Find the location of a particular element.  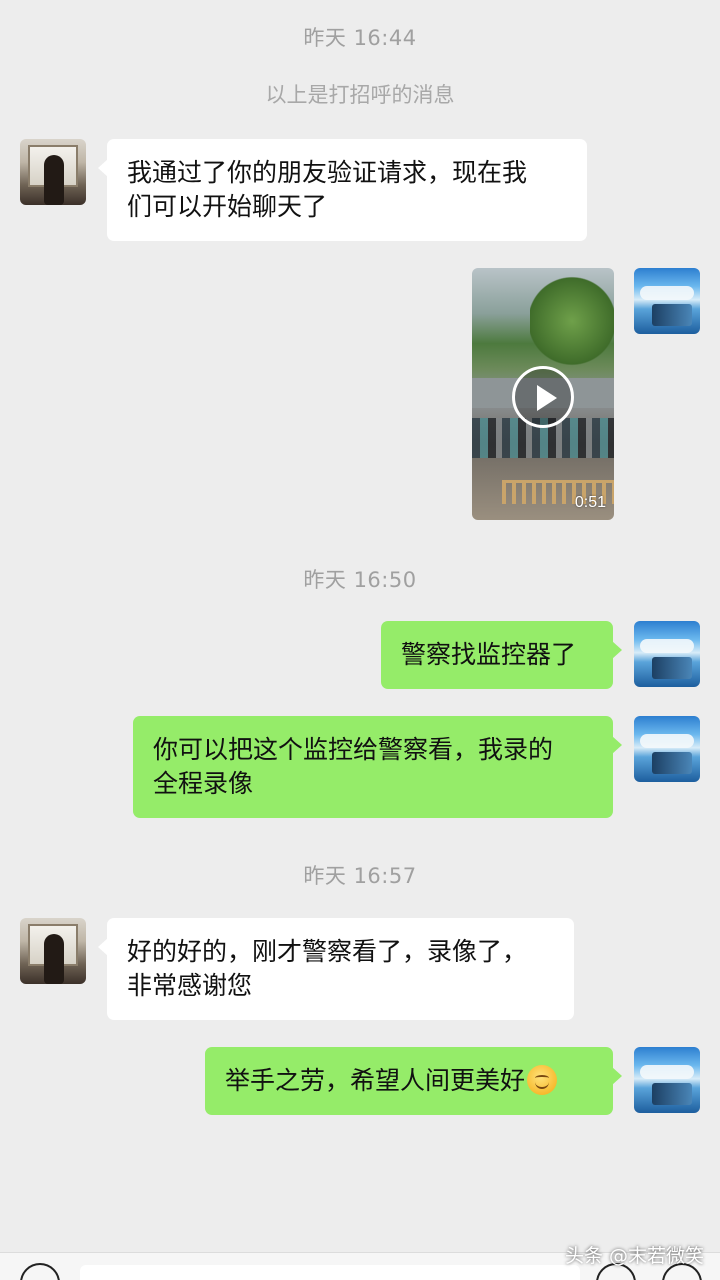

message-bubble-incoming: 我通过了你的朋友验证请求，现在我 们可以开始聊天了 is located at coordinates (342, 190).